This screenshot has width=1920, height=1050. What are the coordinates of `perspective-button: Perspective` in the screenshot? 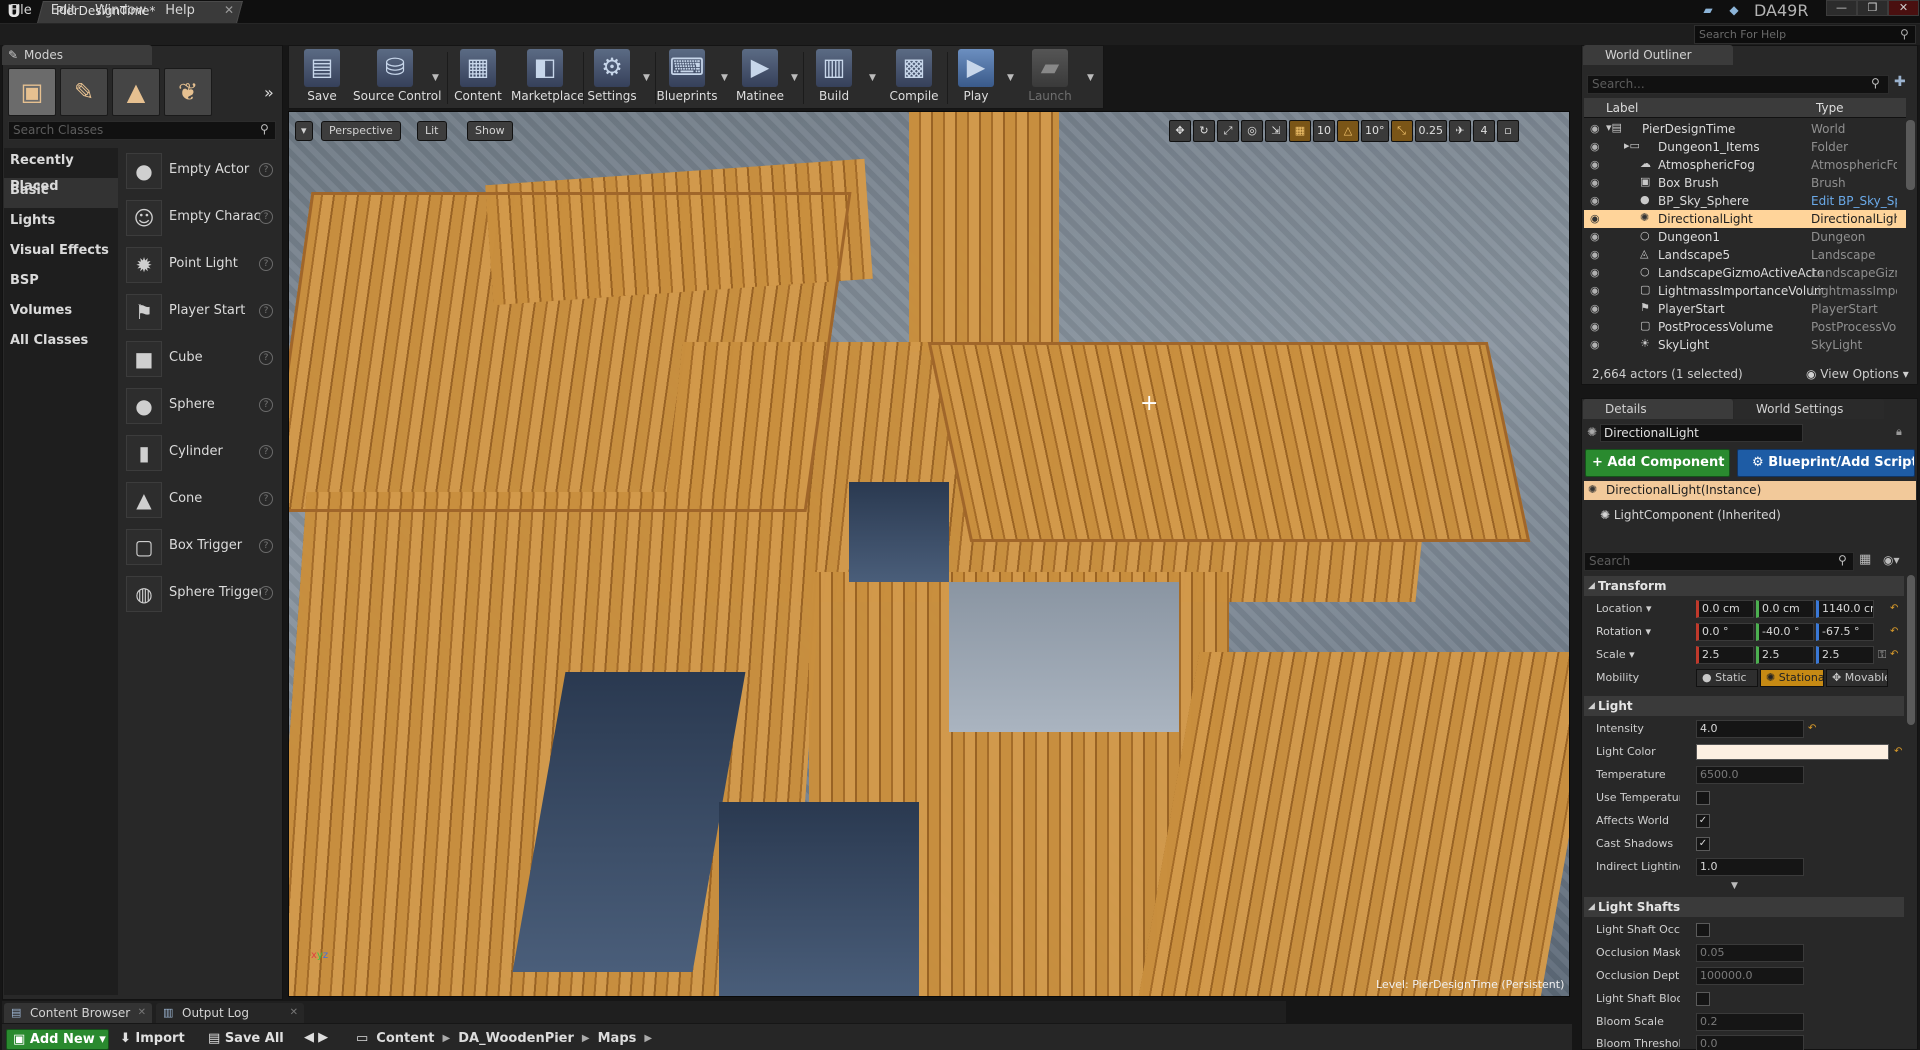 It's located at (361, 131).